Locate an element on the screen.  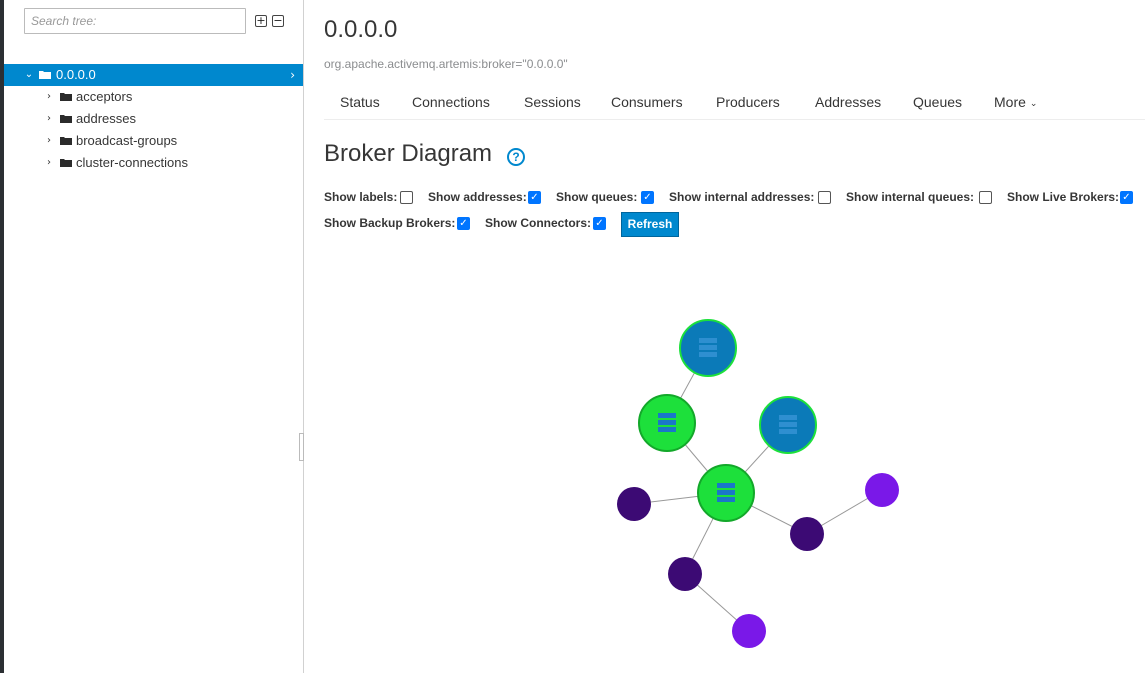
search-tree-input is located at coordinates (135, 21).